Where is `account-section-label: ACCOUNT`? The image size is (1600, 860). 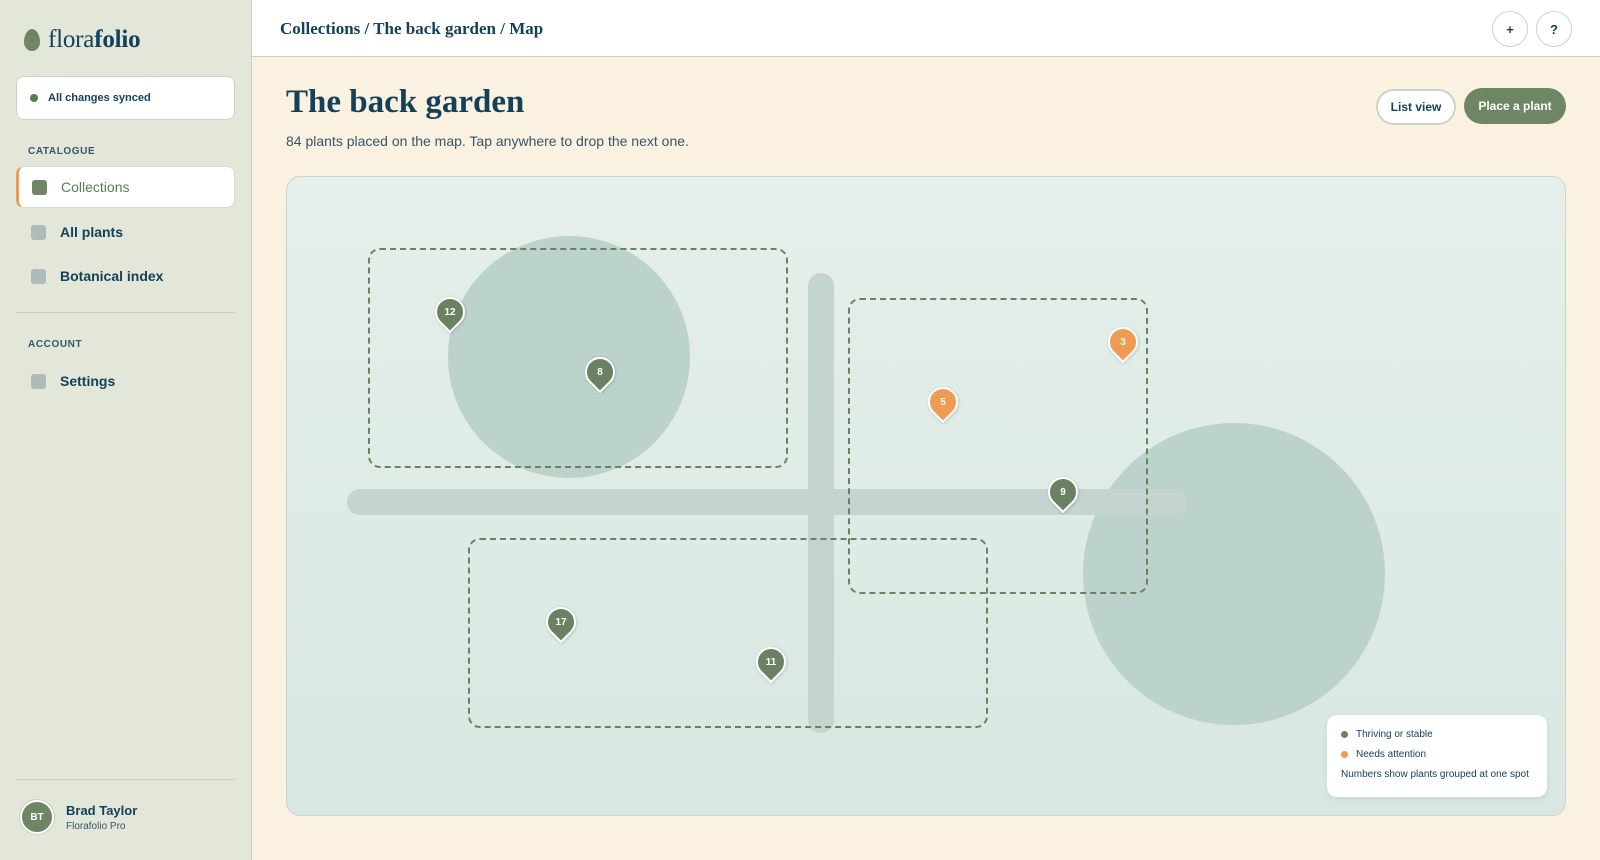
account-section-label: ACCOUNT is located at coordinates (55, 344).